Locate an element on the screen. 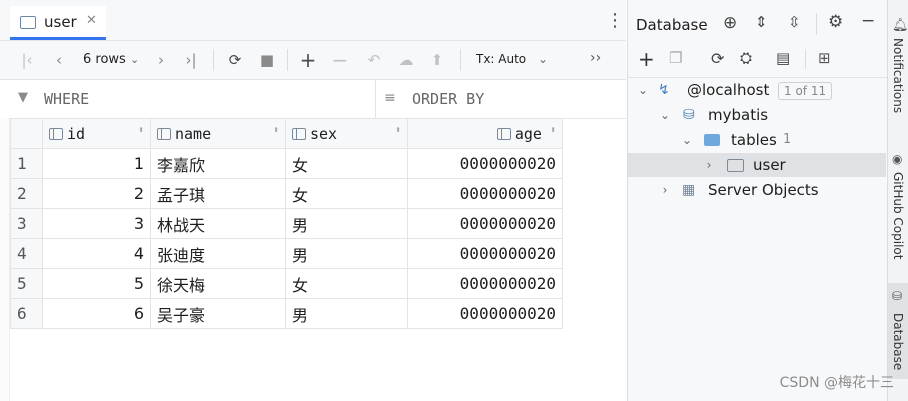 The image size is (908, 401). gear-icon: ⚙ is located at coordinates (835, 22).